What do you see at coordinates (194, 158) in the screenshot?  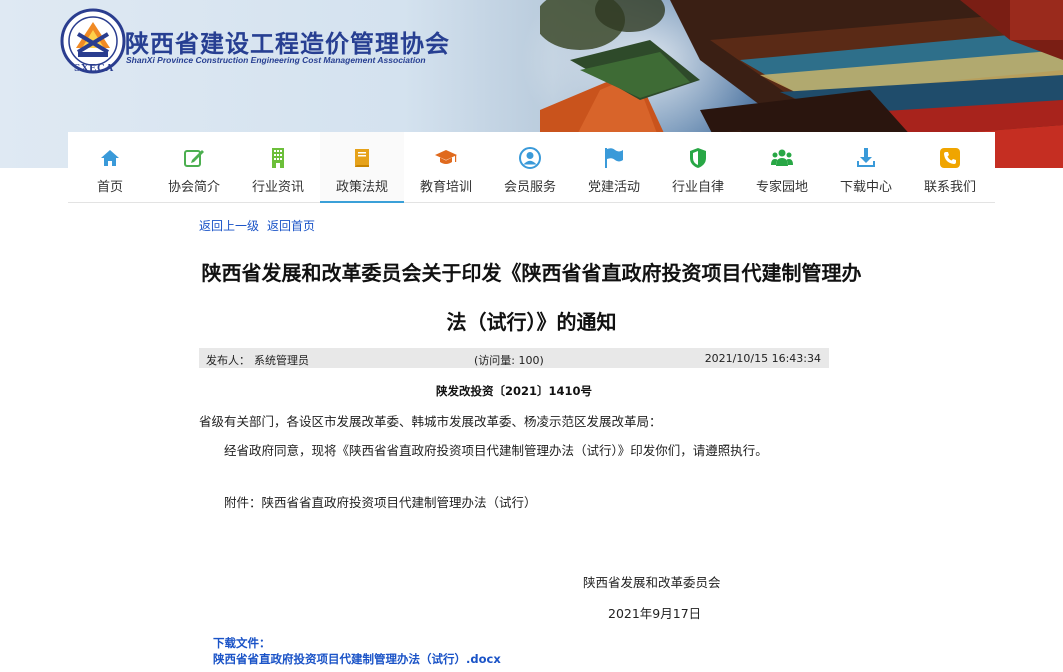 I see `edit-icon` at bounding box center [194, 158].